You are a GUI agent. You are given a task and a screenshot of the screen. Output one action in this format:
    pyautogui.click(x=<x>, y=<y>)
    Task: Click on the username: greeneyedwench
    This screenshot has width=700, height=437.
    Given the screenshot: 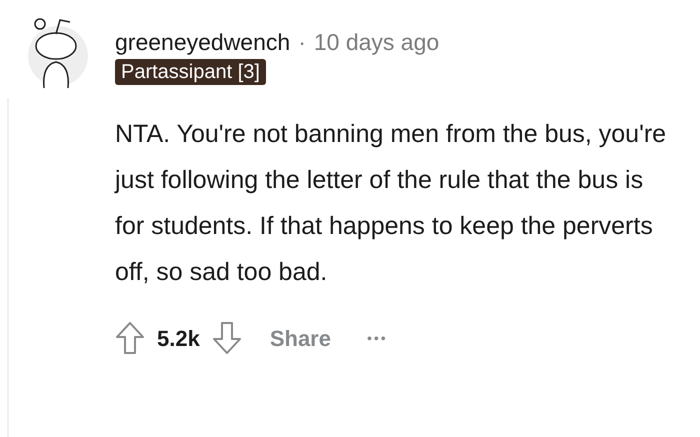 What is the action you would take?
    pyautogui.click(x=202, y=42)
    